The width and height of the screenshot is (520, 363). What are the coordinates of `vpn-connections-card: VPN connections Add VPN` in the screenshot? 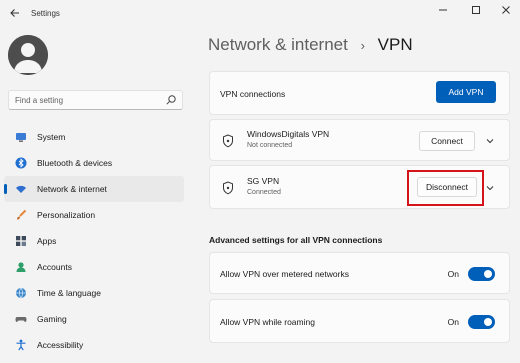 It's located at (359, 93).